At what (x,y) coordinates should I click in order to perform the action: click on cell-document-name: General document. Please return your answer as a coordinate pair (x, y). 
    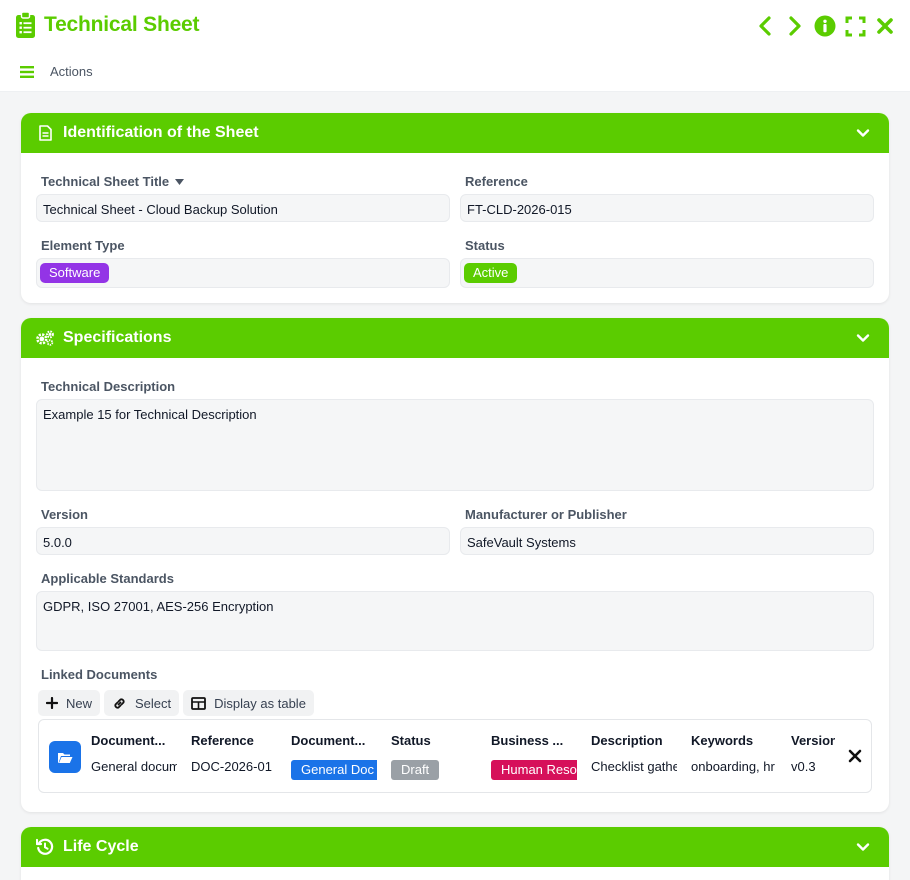
    Looking at the image, I should click on (134, 766).